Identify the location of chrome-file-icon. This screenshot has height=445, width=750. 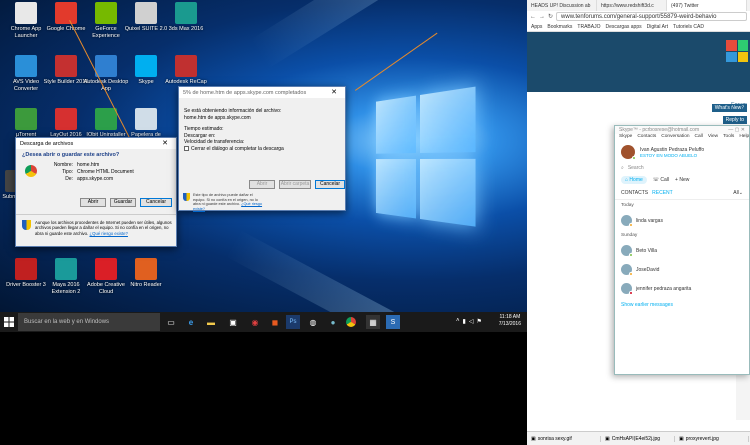
(31, 171).